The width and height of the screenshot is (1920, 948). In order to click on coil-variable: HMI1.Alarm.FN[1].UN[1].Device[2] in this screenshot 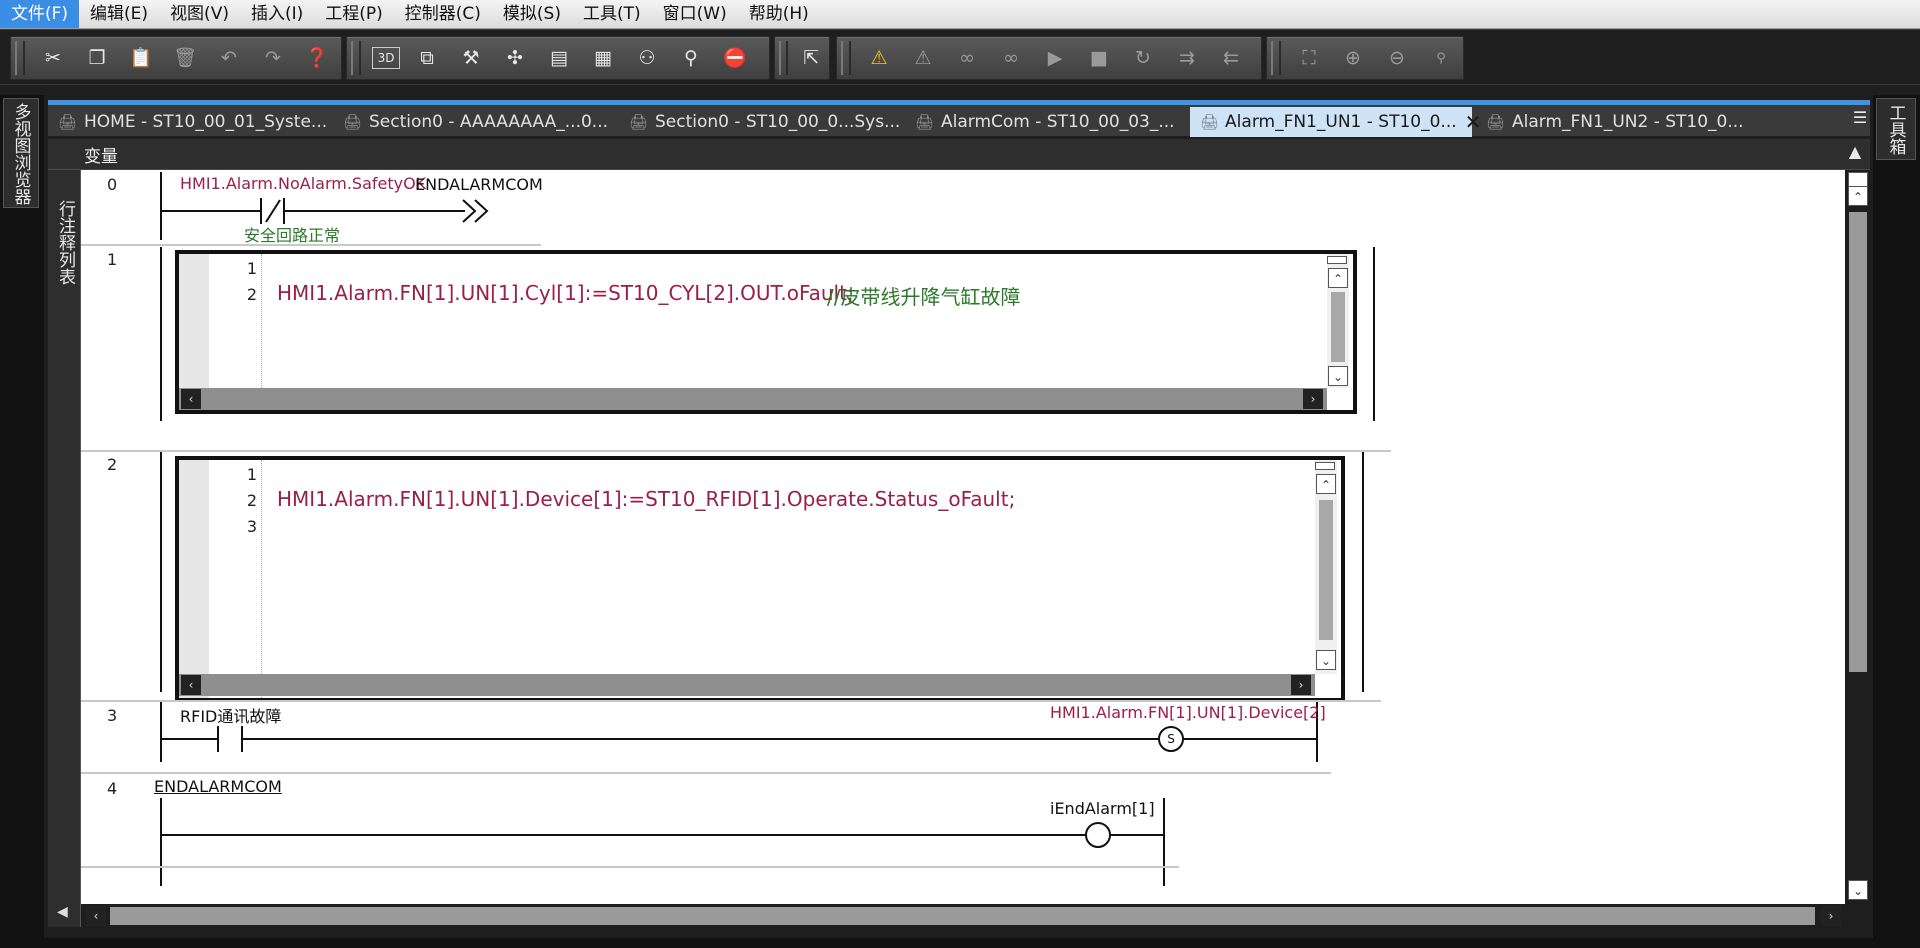, I will do `click(1188, 712)`.